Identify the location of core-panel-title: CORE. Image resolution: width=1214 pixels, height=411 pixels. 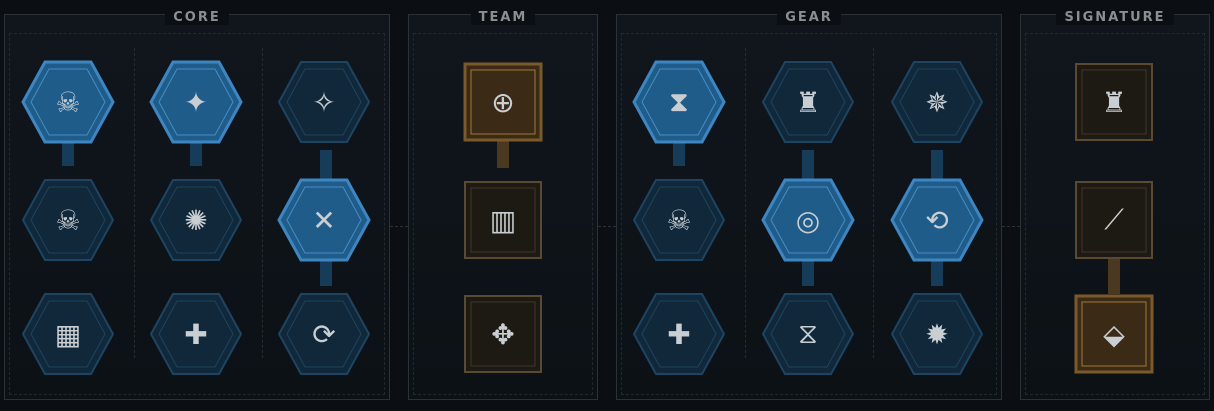
(197, 17).